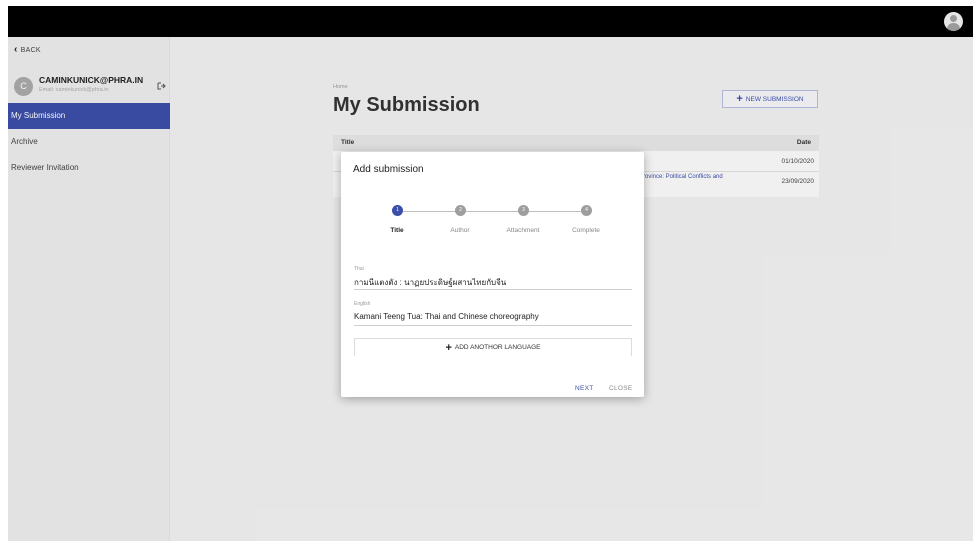 The width and height of the screenshot is (973, 541). I want to click on english-title-underline, so click(493, 325).